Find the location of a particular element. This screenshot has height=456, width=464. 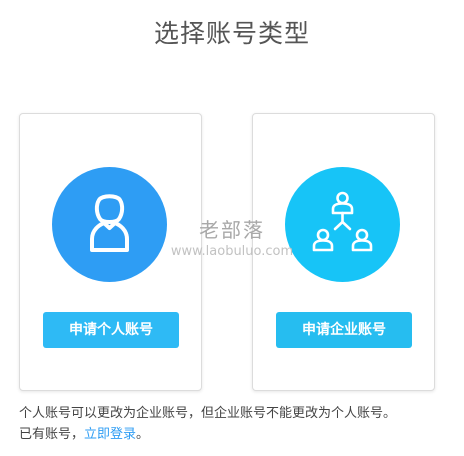

account-change-note: 个人账号可以更改为企业账号，但企业账号不能更改为个人账号。 is located at coordinates (208, 413).